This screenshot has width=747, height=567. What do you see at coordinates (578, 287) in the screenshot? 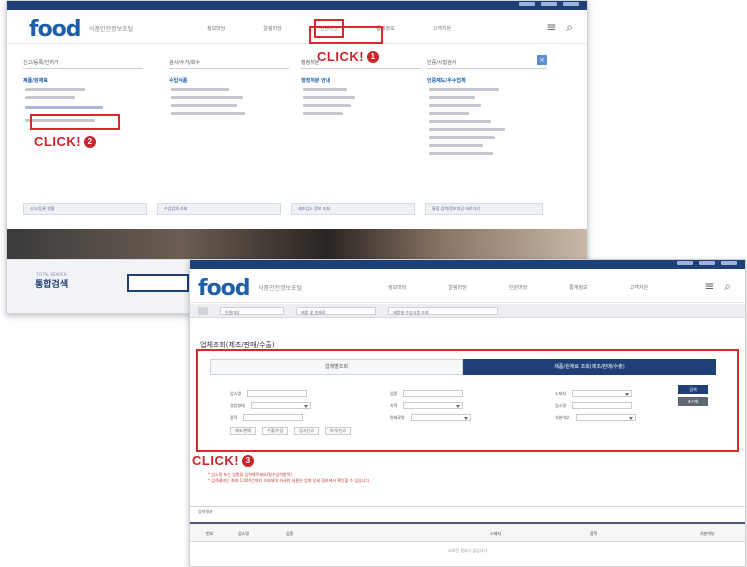
I see `gnb-item-stats: 통계정보` at bounding box center [578, 287].